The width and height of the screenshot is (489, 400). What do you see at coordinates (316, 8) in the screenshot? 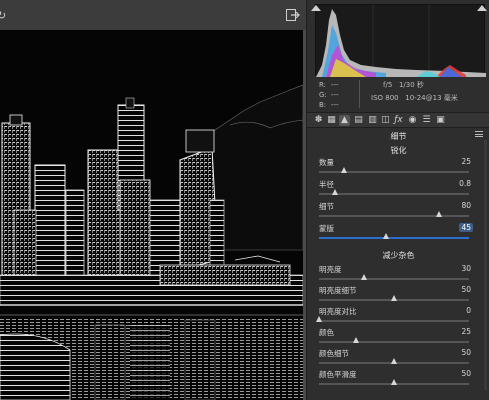
I see `shadow-clipping-icon` at bounding box center [316, 8].